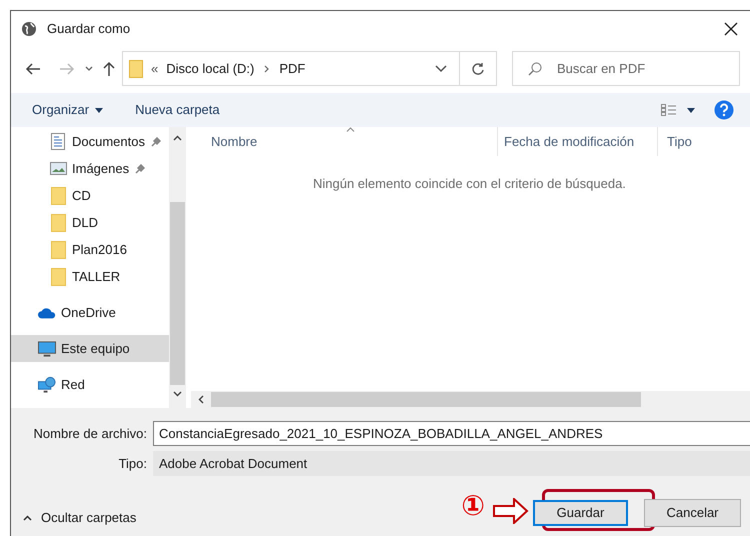 The width and height of the screenshot is (750, 536). Describe the element at coordinates (27, 517) in the screenshot. I see `chevron-up-icon` at that location.